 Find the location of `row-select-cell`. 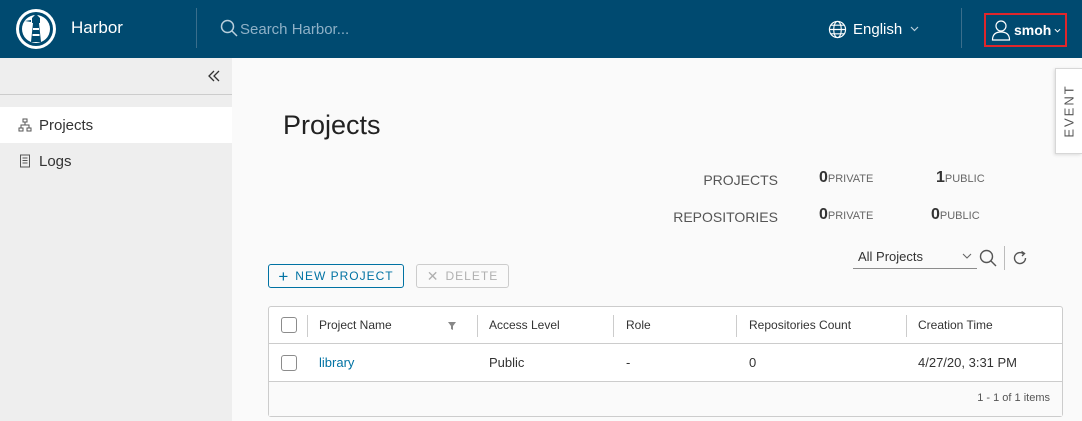

row-select-cell is located at coordinates (289, 362).